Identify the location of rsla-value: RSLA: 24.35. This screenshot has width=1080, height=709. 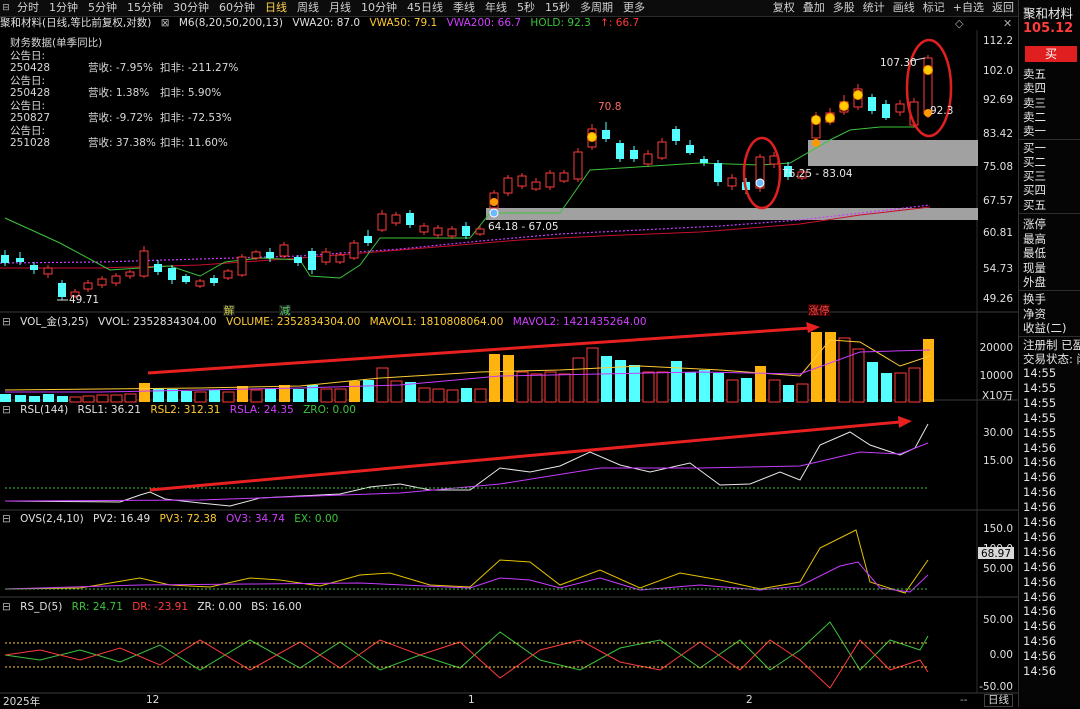
(261, 410).